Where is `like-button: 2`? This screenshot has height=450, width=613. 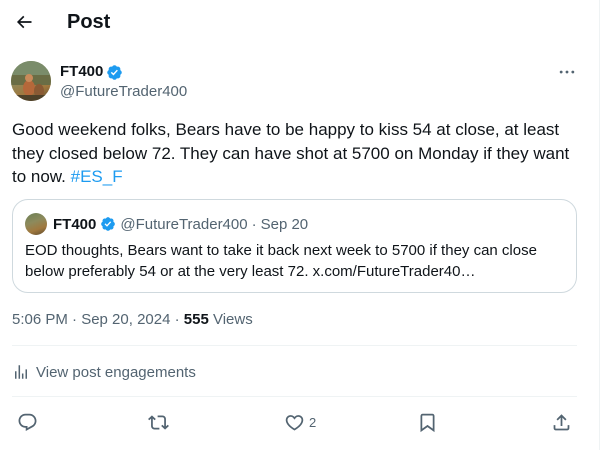 like-button: 2 is located at coordinates (300, 422).